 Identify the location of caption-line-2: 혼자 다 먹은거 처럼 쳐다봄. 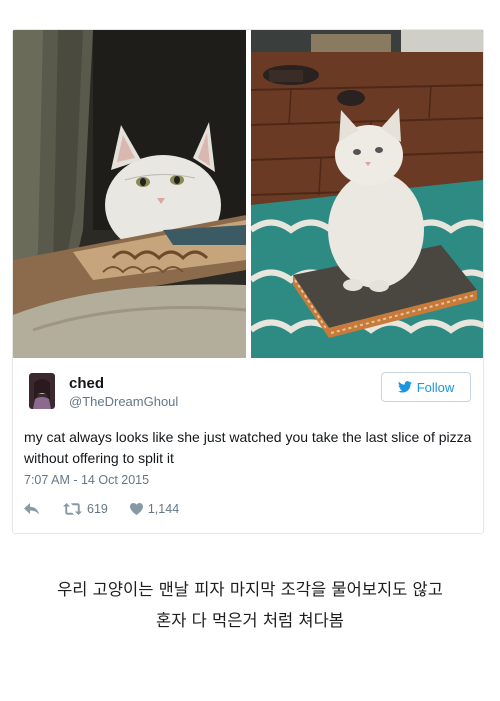
(250, 620).